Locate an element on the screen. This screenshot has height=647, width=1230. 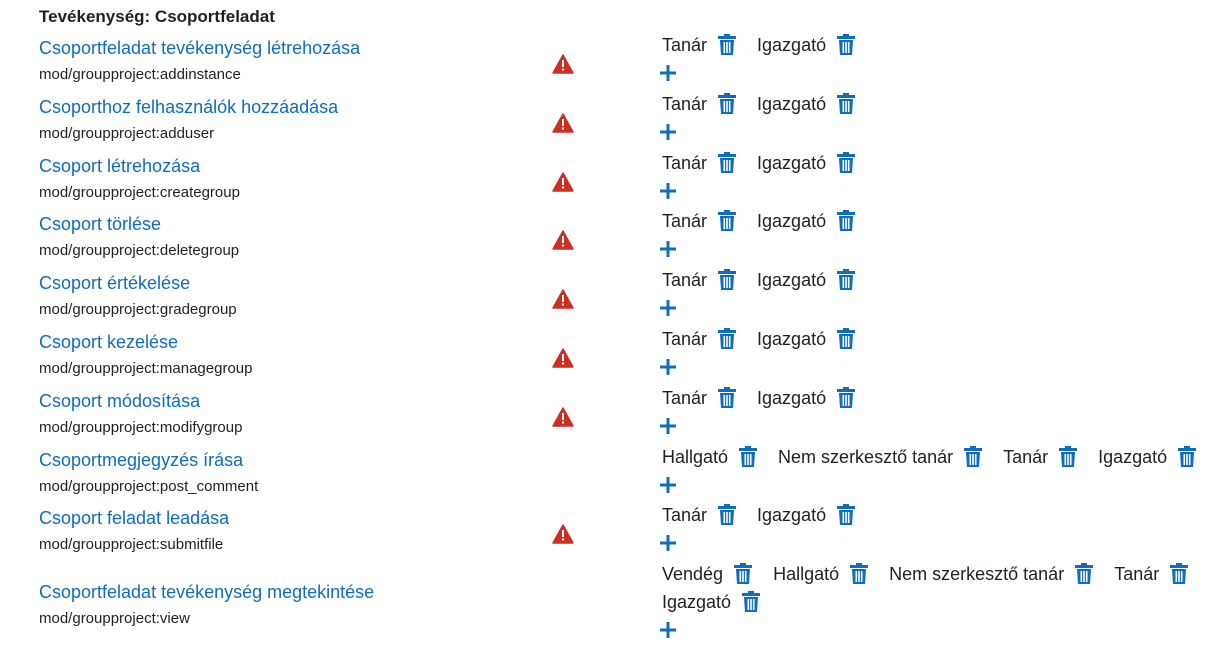
capability-name: mod/groupproject:addinstance is located at coordinates (140, 74).